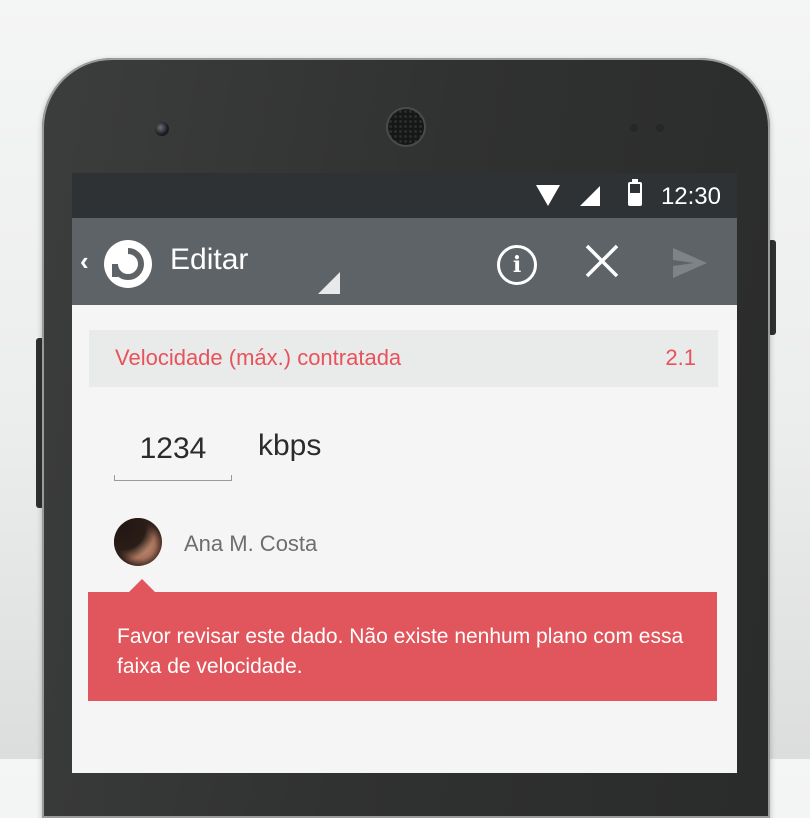 The width and height of the screenshot is (810, 818). I want to click on user-name: Ana M. Costa, so click(251, 543).